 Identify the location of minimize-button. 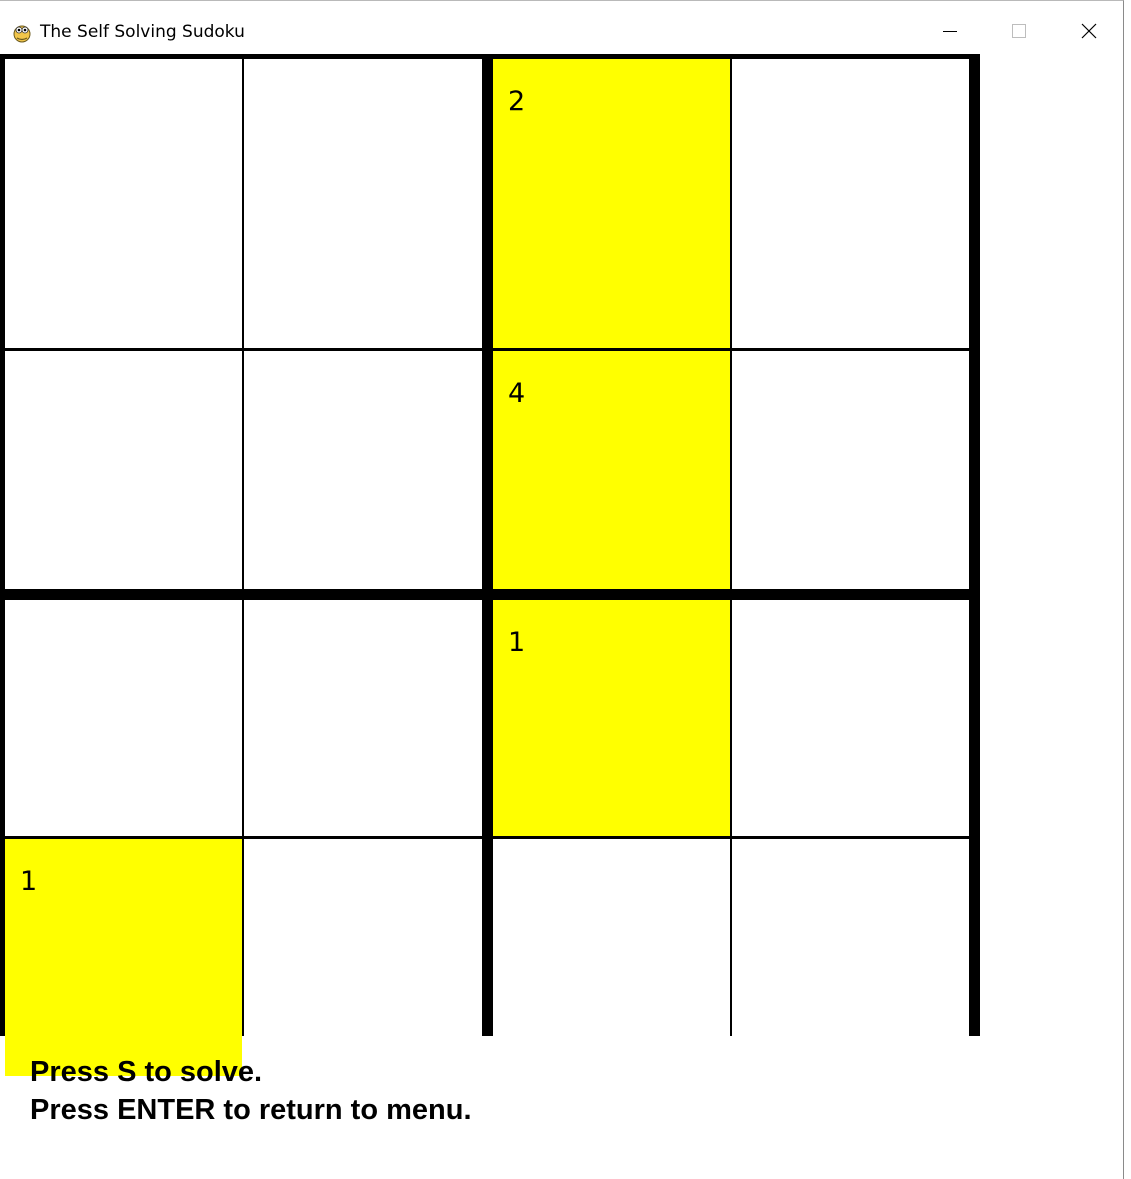
(950, 31).